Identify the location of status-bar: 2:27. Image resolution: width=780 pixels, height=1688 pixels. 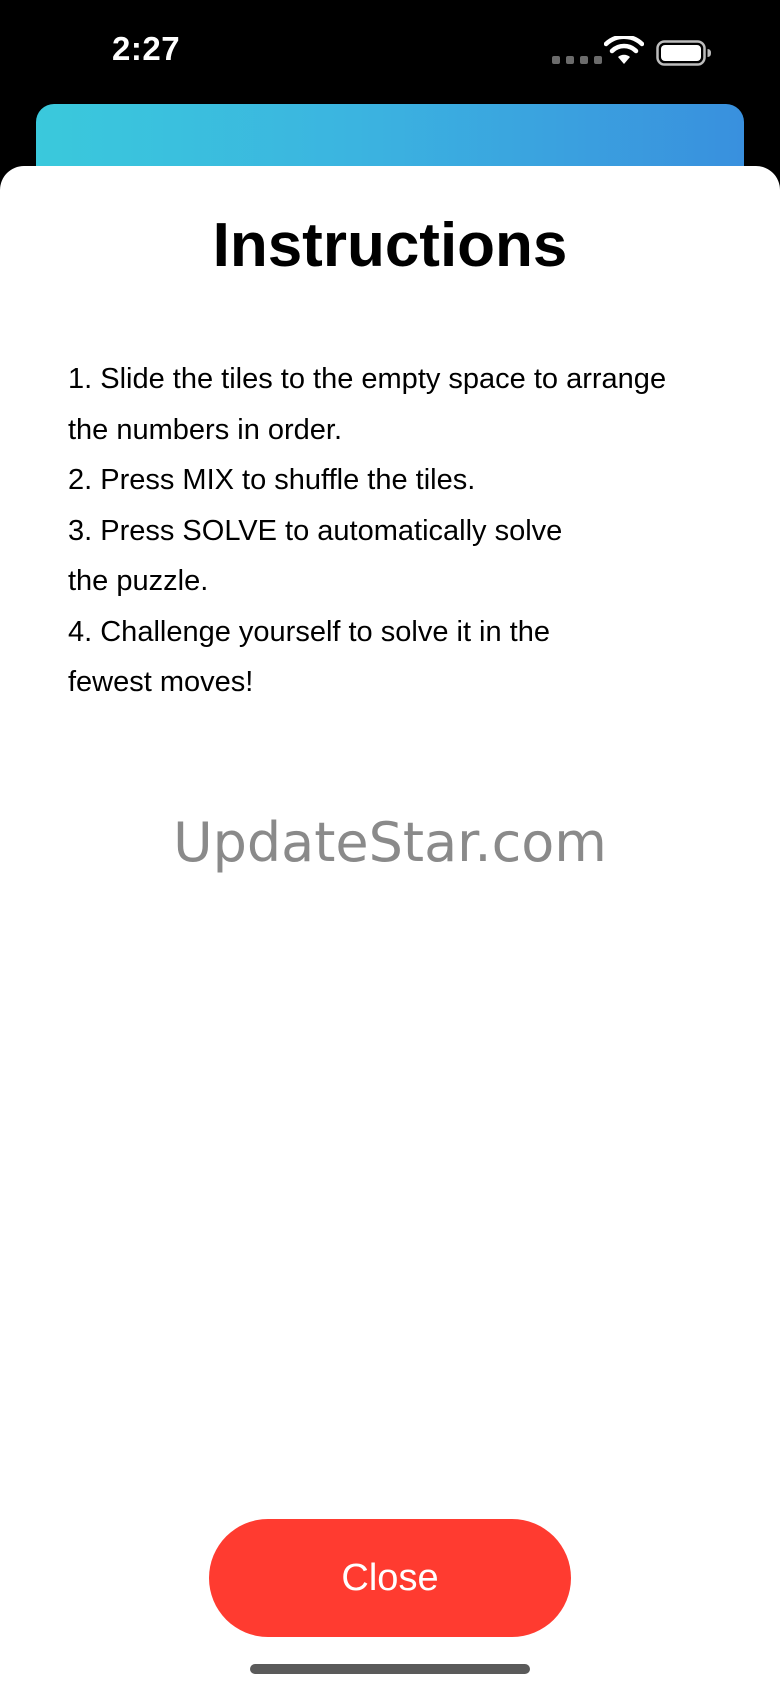
(390, 50).